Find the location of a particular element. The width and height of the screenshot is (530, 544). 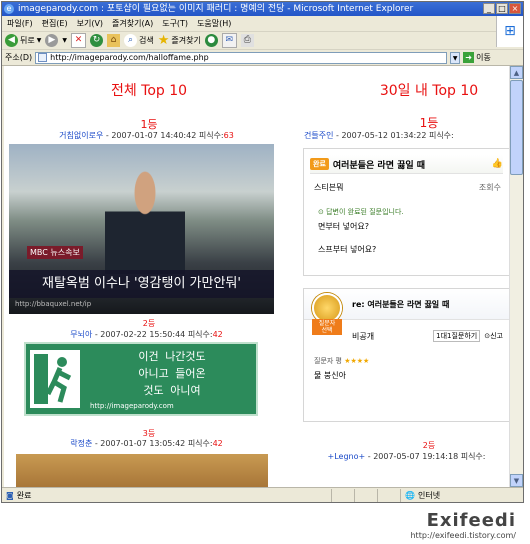

report-label: 신고 is located at coordinates (496, 336).